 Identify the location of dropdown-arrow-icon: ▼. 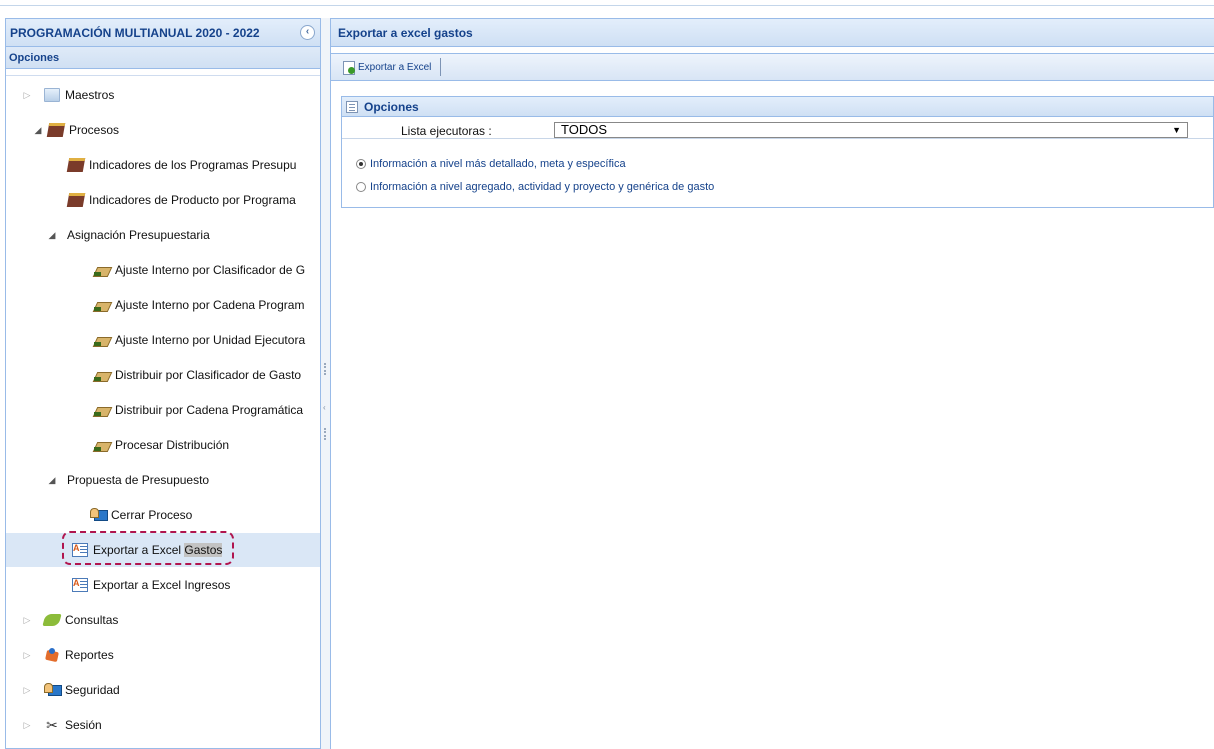
(1176, 130).